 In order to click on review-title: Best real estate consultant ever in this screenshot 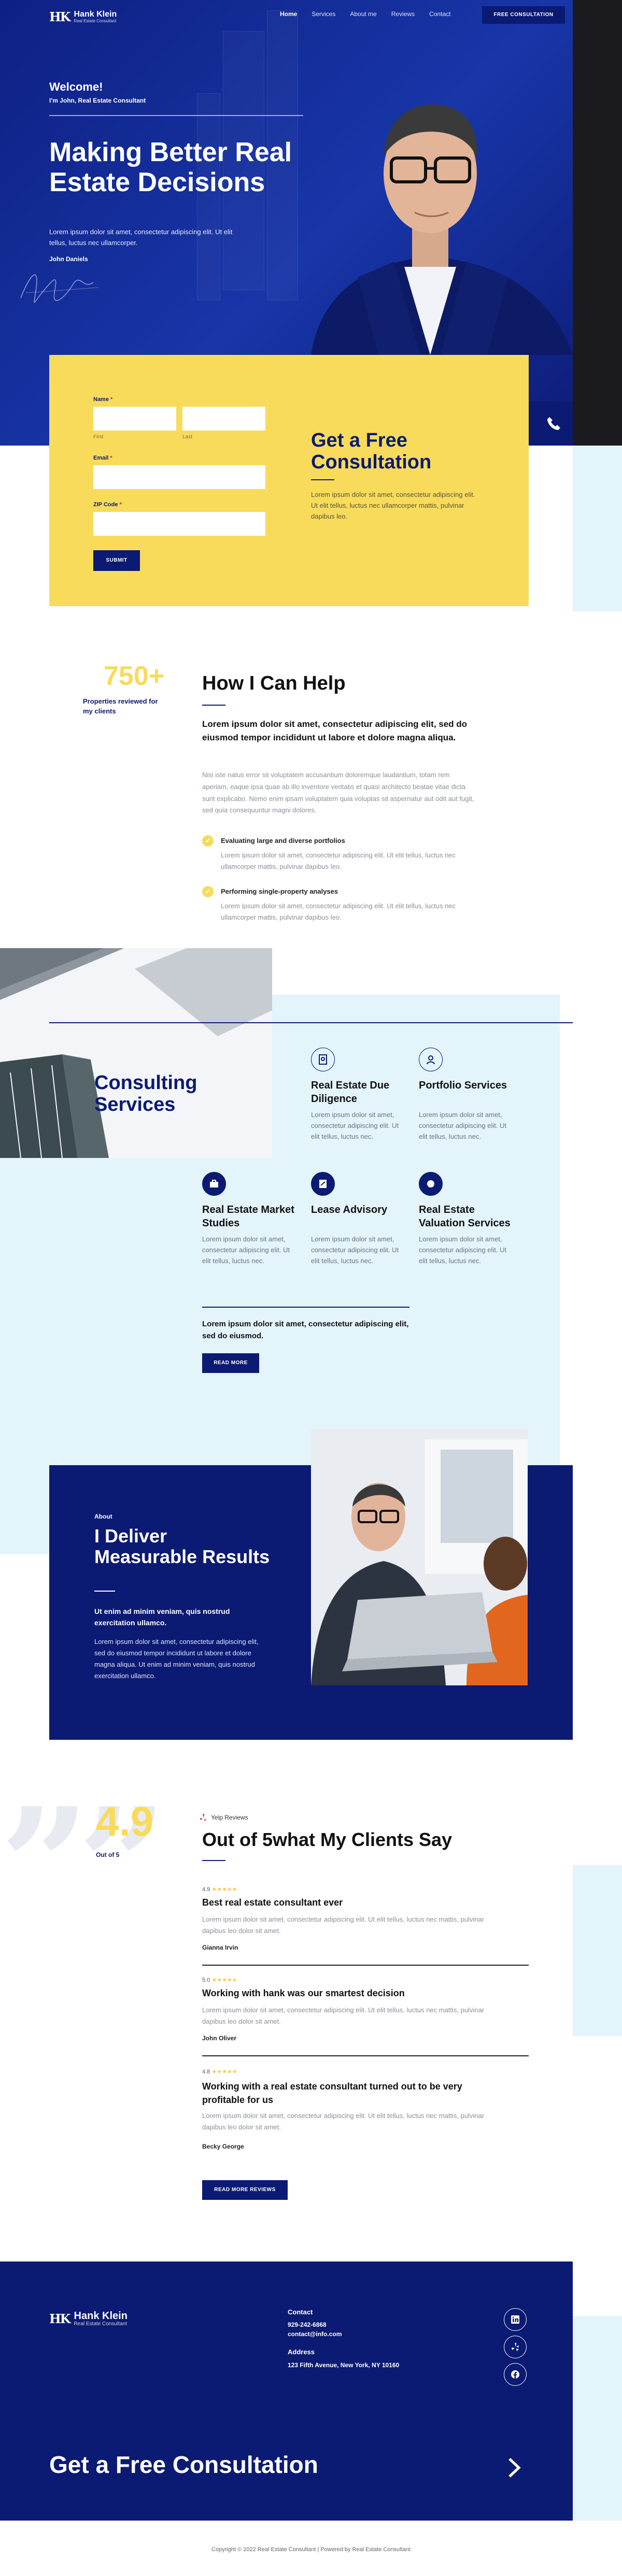, I will do `click(272, 1903)`.